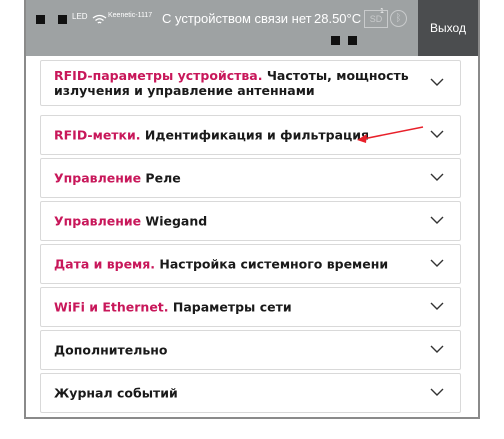 This screenshot has height=439, width=504. I want to click on panel-event-log: Журнал событий, so click(250, 393).